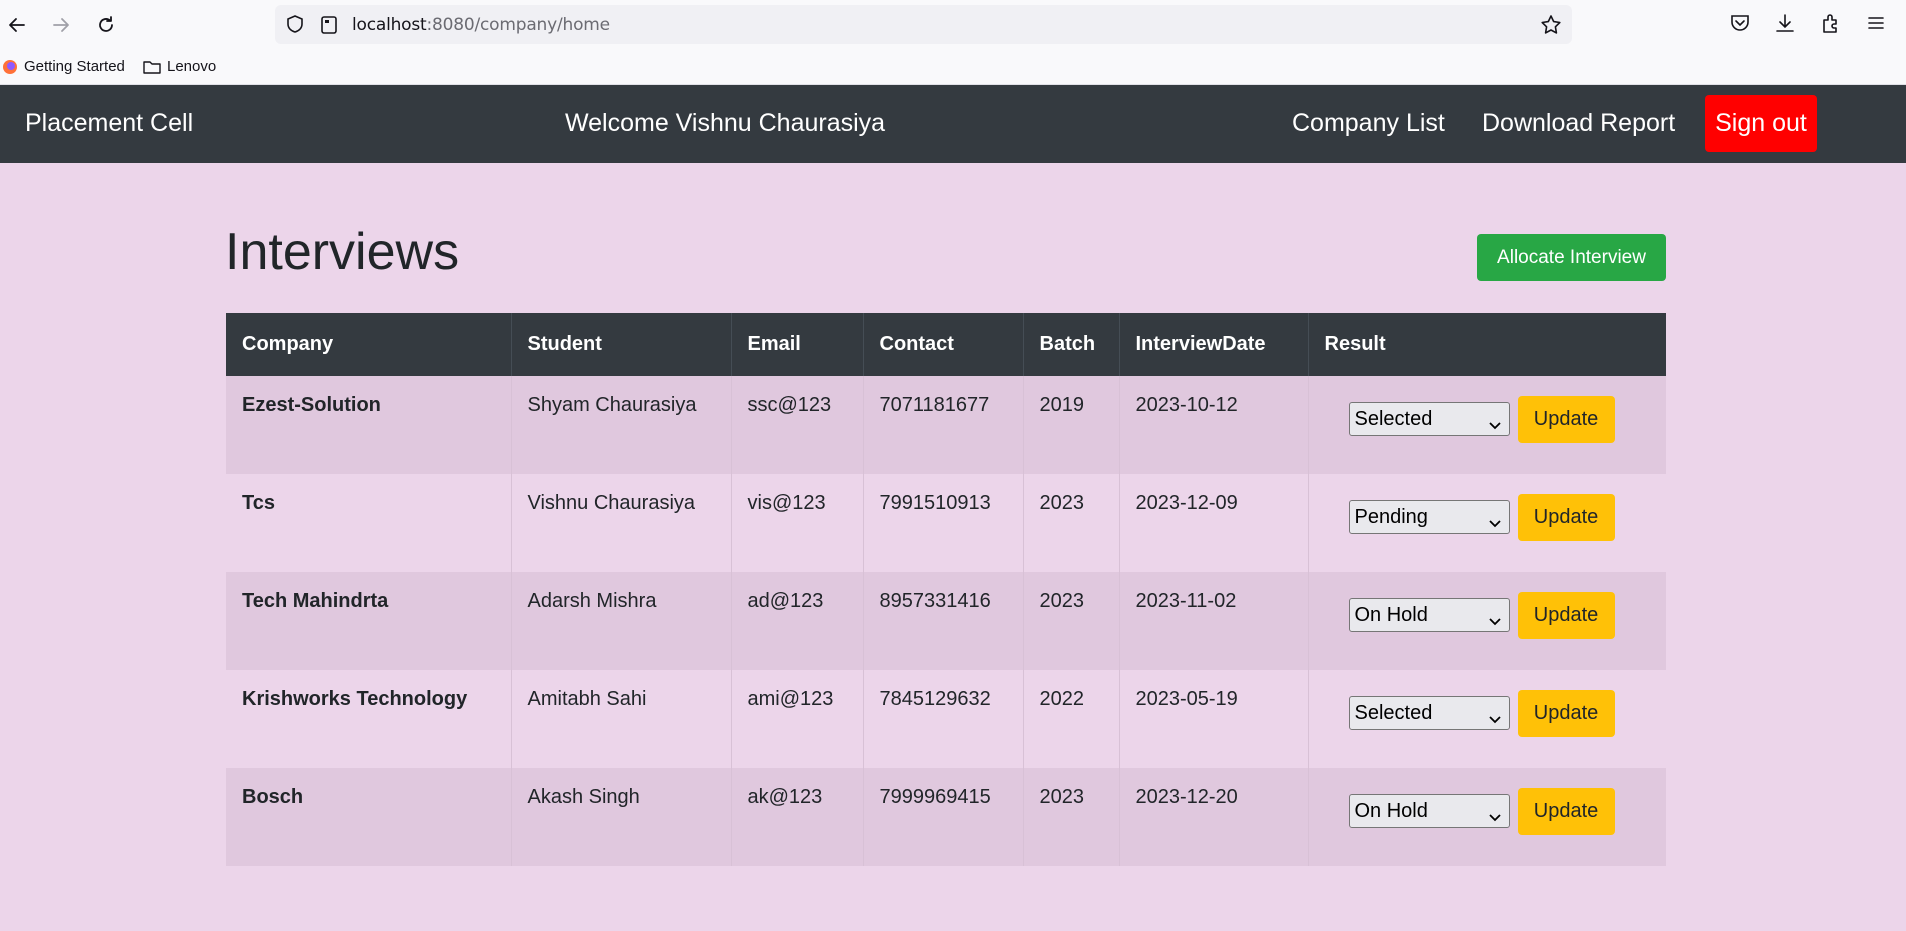 The width and height of the screenshot is (1906, 931). What do you see at coordinates (1071, 344) in the screenshot?
I see `header-batch: Batch` at bounding box center [1071, 344].